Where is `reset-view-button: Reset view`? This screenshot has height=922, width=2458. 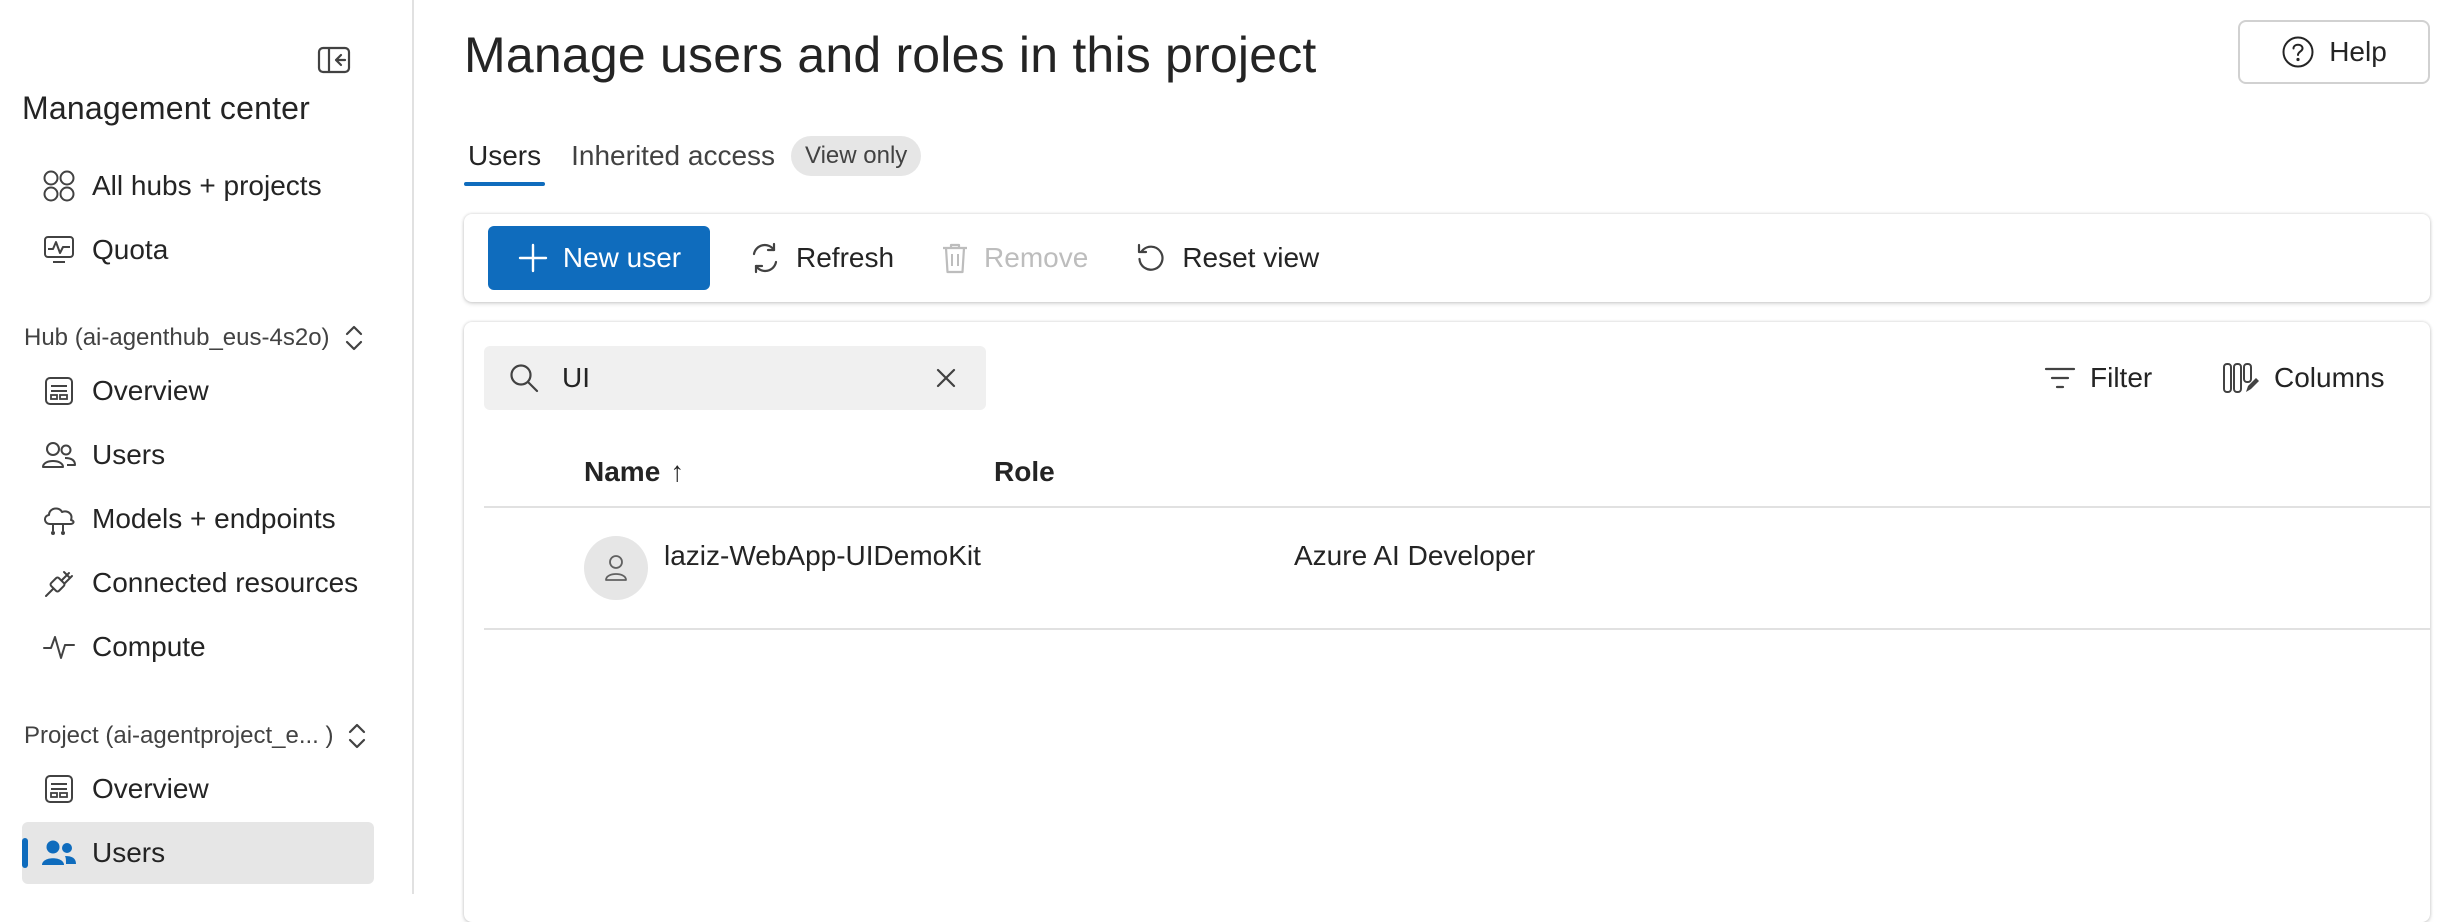 reset-view-button: Reset view is located at coordinates (1226, 258).